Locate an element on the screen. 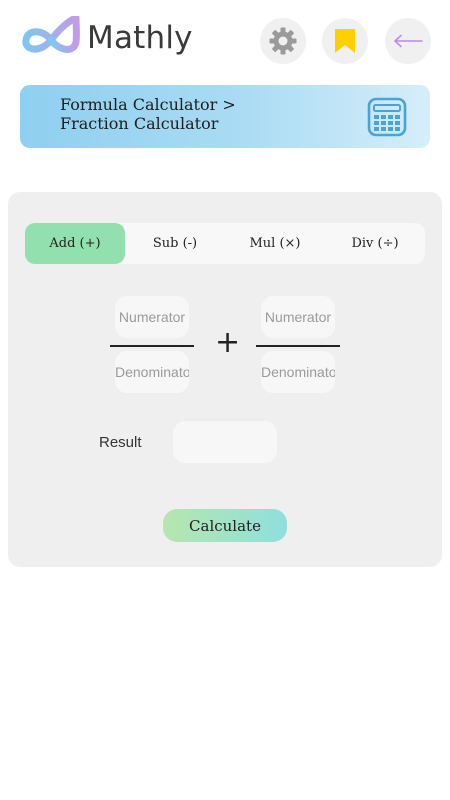 This screenshot has width=450, height=800. tab-subtract: Sub (-) is located at coordinates (175, 243).